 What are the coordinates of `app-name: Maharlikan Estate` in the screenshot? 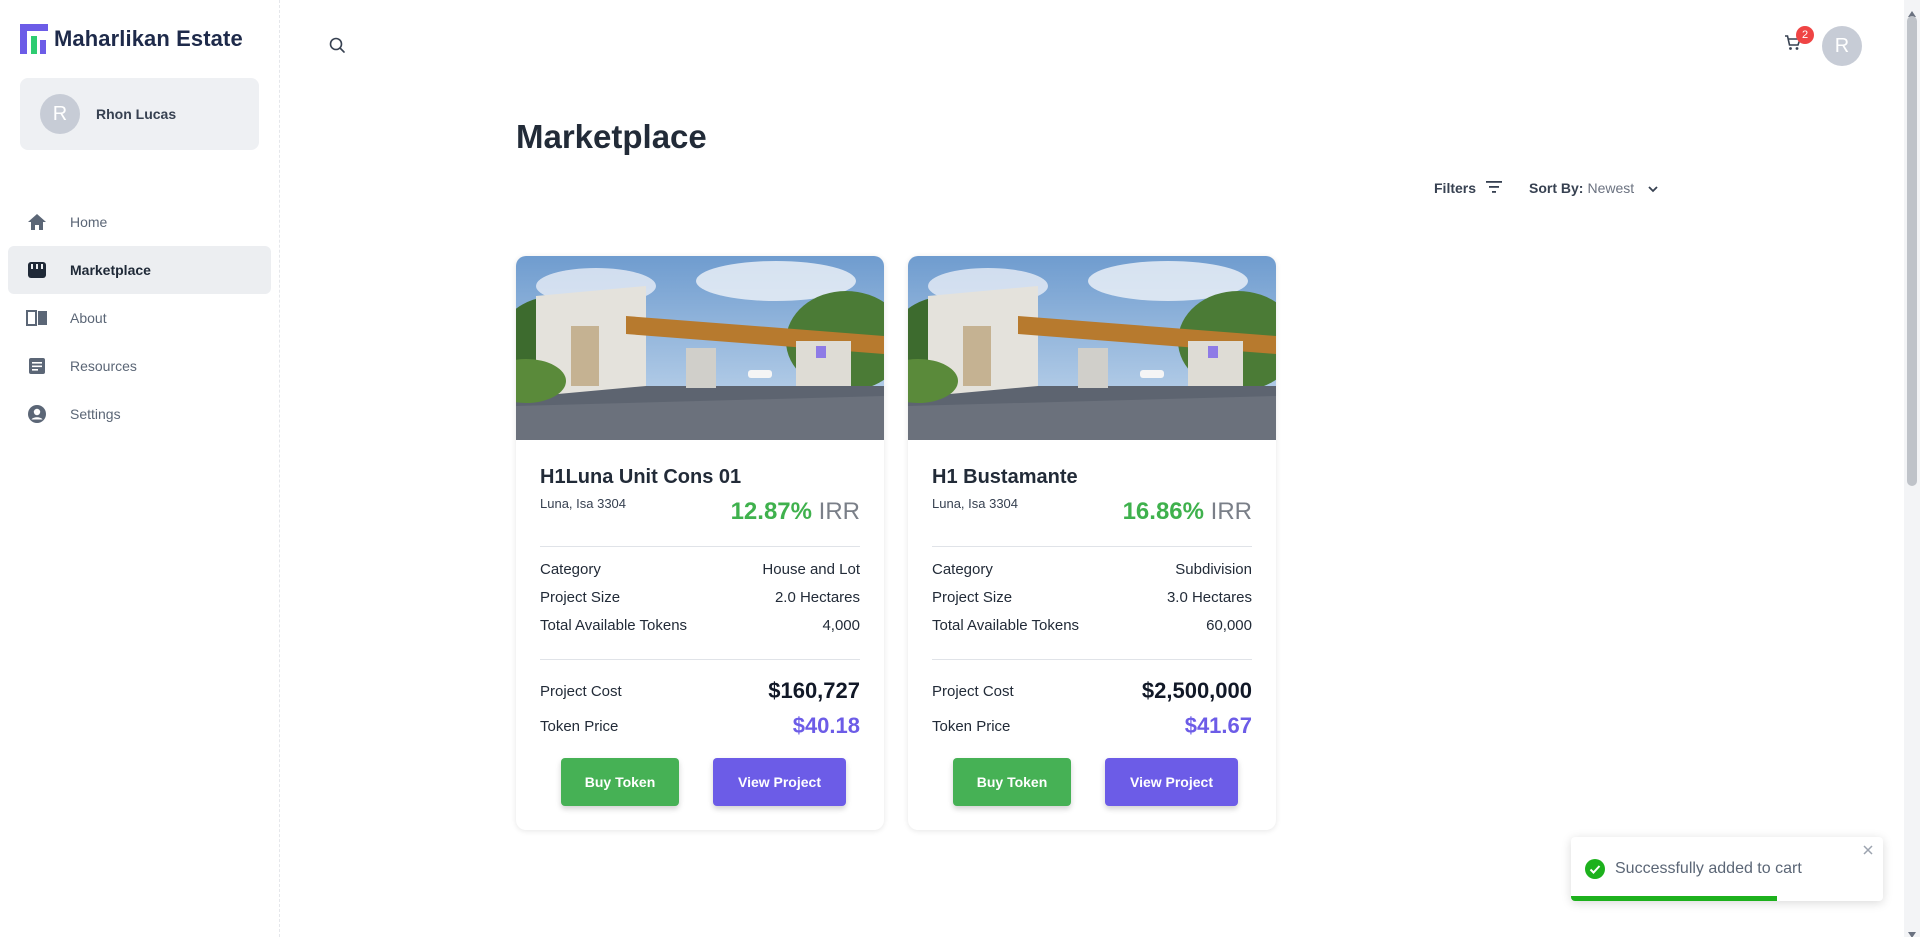 It's located at (148, 38).